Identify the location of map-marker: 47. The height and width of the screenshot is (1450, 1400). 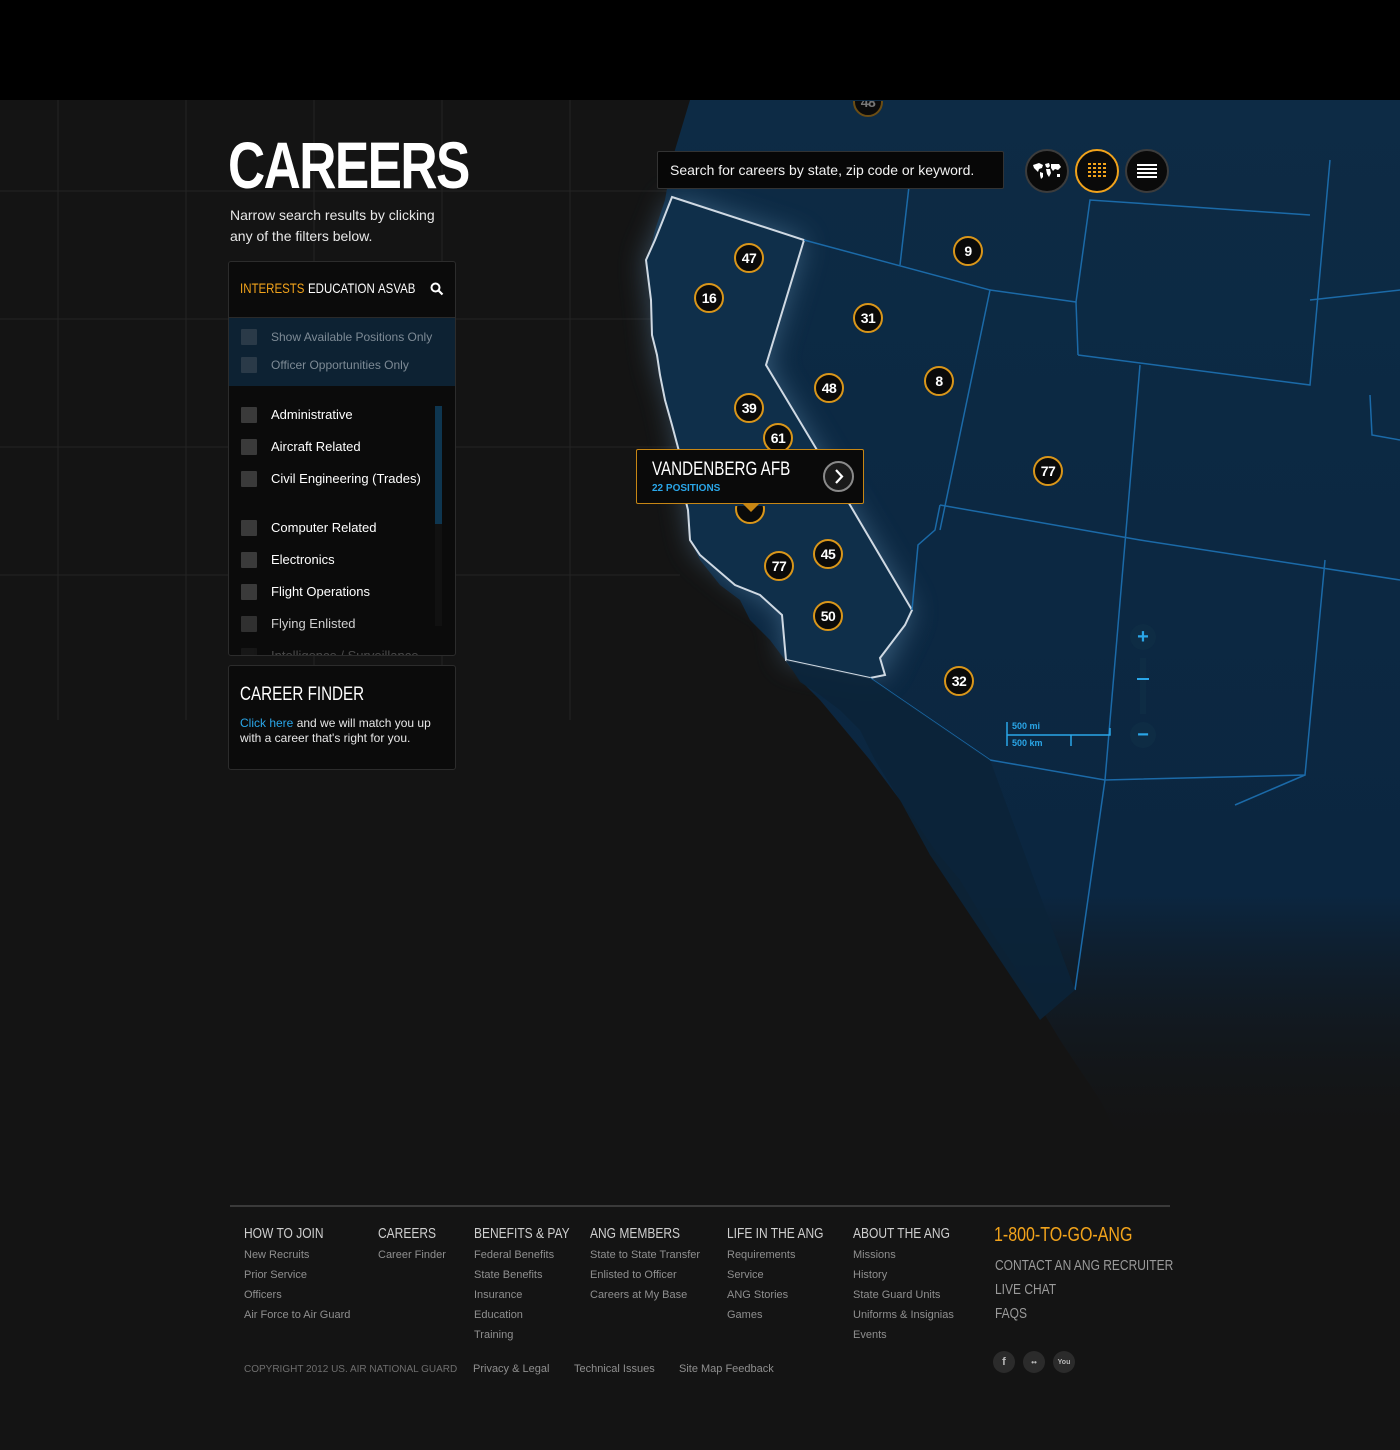
(749, 258).